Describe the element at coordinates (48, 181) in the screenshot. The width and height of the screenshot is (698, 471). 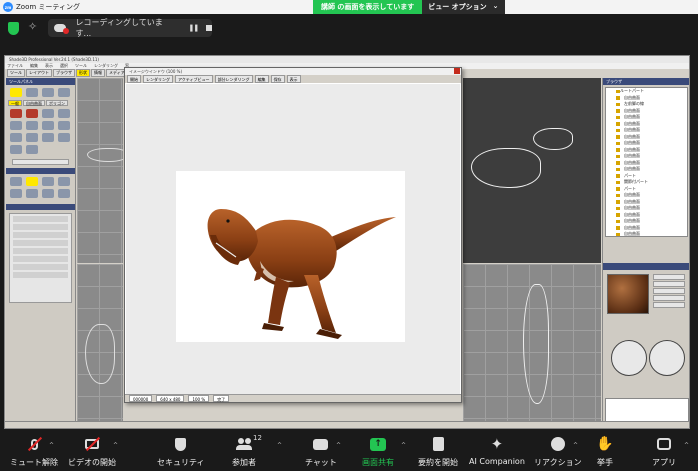
I see `rotate-tool-icon` at that location.